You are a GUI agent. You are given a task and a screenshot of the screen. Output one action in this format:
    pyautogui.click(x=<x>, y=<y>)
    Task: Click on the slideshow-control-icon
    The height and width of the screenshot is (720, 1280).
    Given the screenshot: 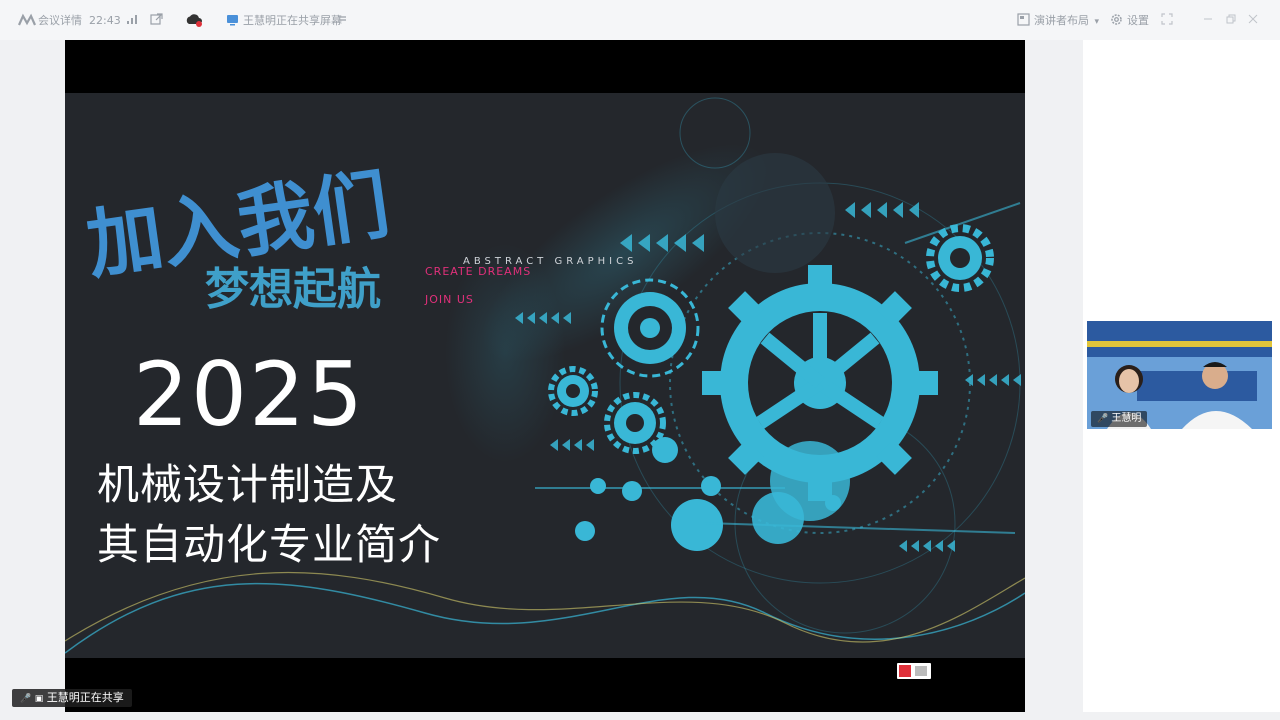 What is the action you would take?
    pyautogui.click(x=914, y=671)
    